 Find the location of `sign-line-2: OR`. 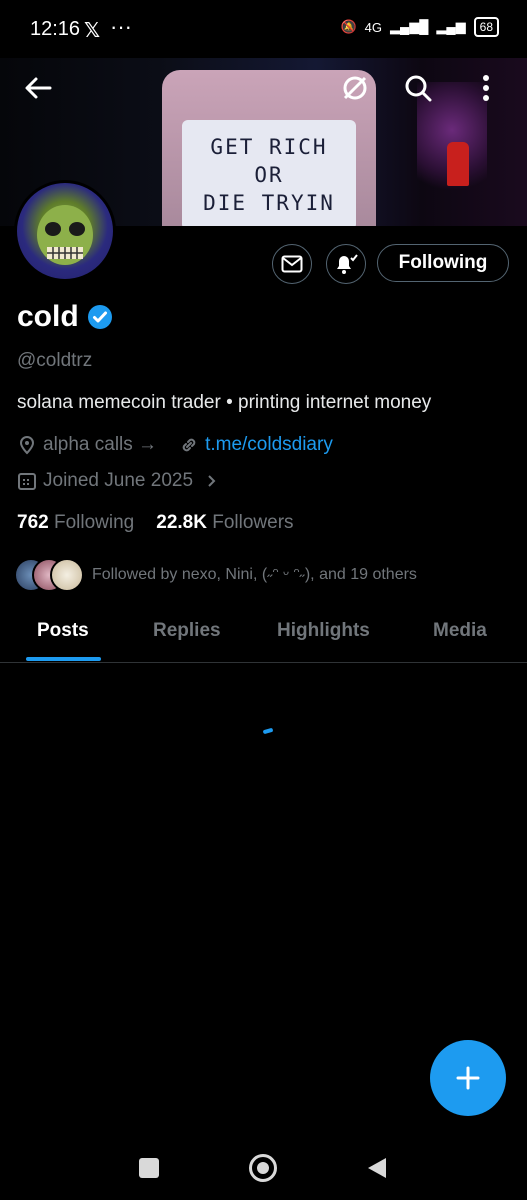

sign-line-2: OR is located at coordinates (269, 175).